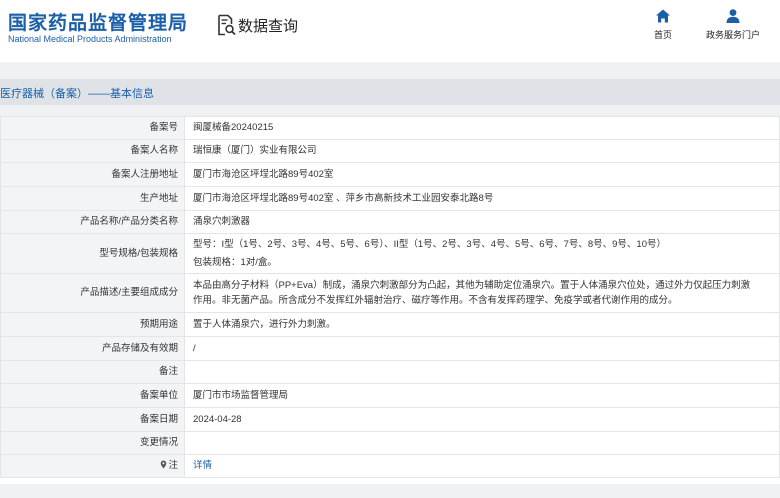  What do you see at coordinates (482, 174) in the screenshot?
I see `row-value: 厦门市海沧区坪埕北路89号402室` at bounding box center [482, 174].